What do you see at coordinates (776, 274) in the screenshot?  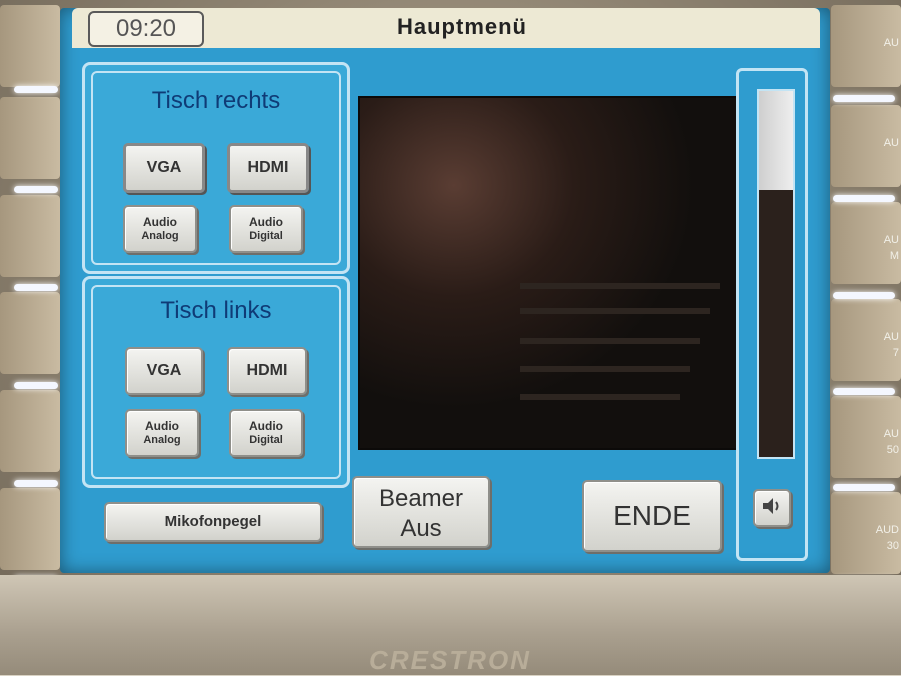 I see `volume-slider` at bounding box center [776, 274].